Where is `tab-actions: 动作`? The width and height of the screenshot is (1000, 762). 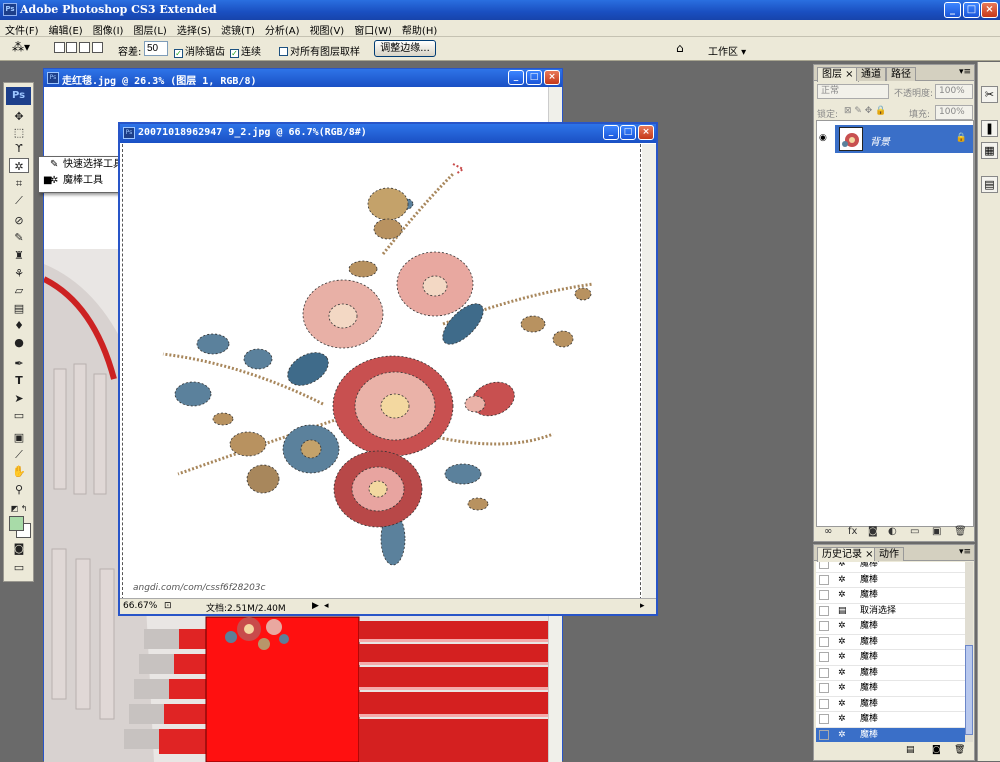 tab-actions: 动作 is located at coordinates (889, 554).